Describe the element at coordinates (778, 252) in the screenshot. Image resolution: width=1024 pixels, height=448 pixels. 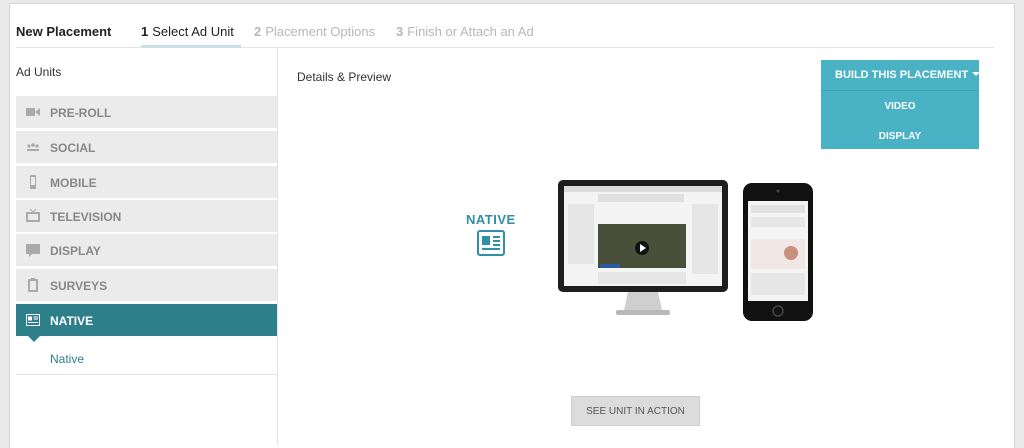
I see `mobile-phone-preview` at that location.